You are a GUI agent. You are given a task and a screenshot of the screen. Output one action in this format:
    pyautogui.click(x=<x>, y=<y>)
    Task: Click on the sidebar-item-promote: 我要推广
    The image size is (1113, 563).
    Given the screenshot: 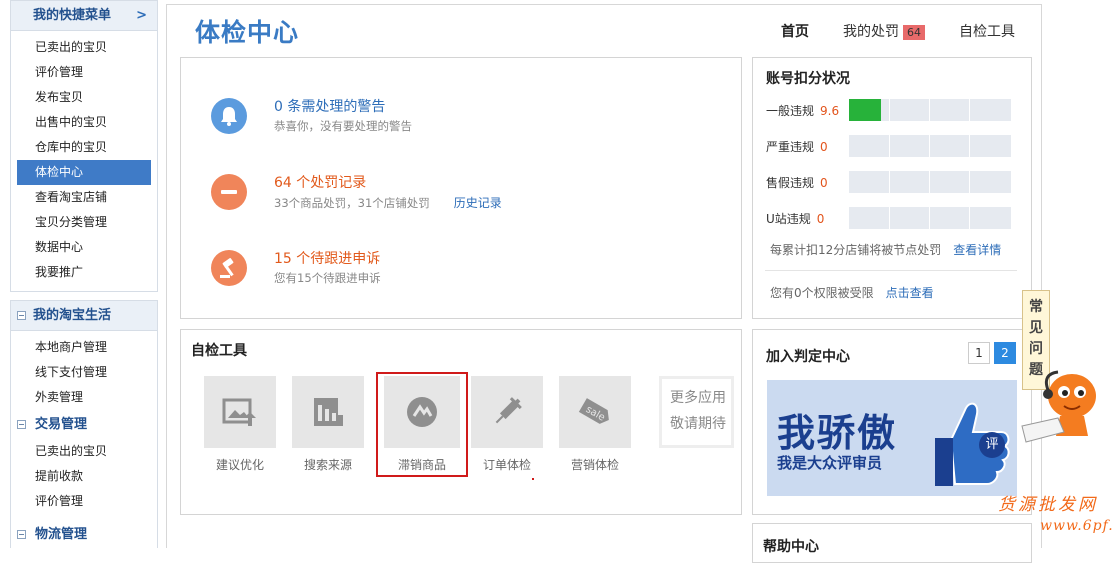 What is the action you would take?
    pyautogui.click(x=84, y=272)
    